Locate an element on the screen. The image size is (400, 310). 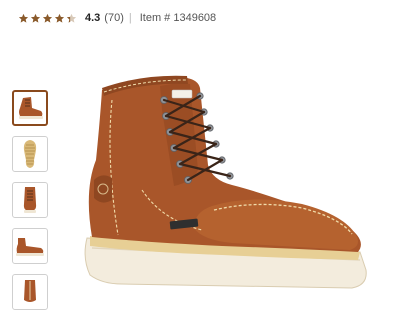
boot-back-view-icon is located at coordinates (30, 291).